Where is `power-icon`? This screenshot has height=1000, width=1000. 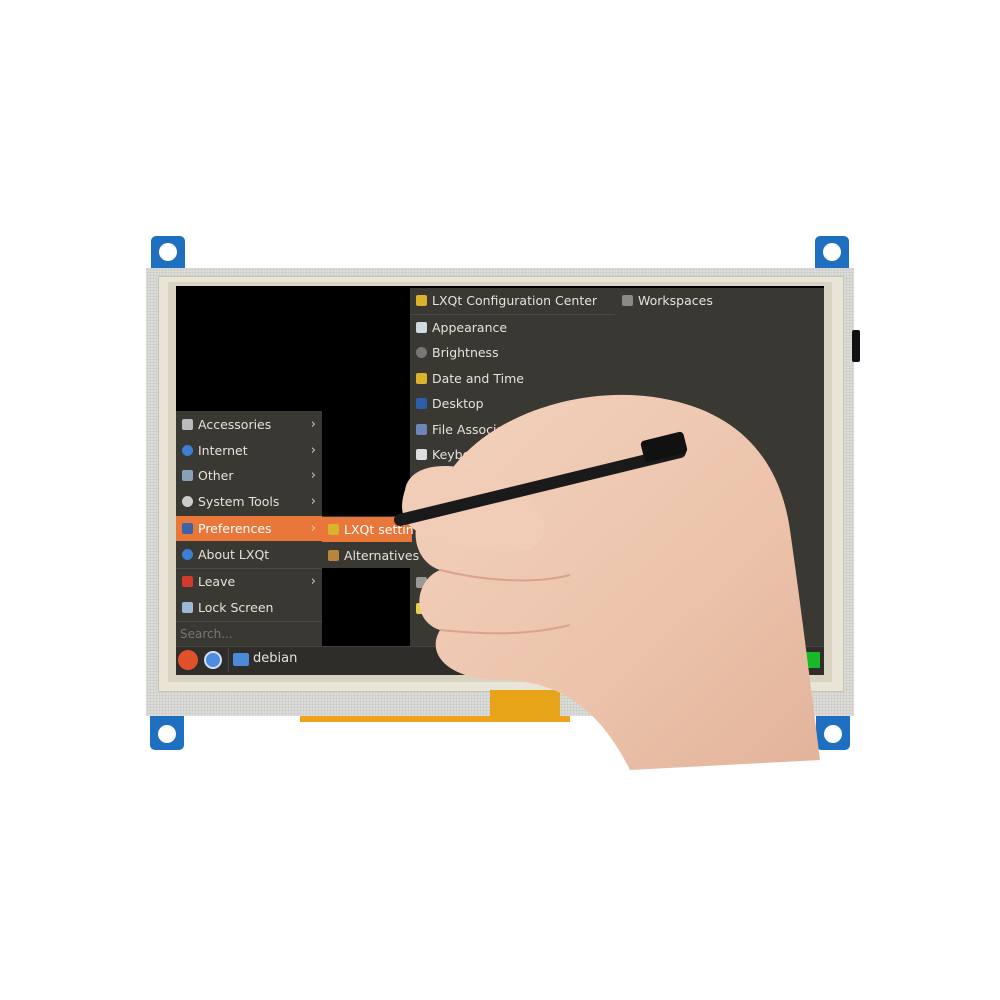
power-icon is located at coordinates (187, 581).